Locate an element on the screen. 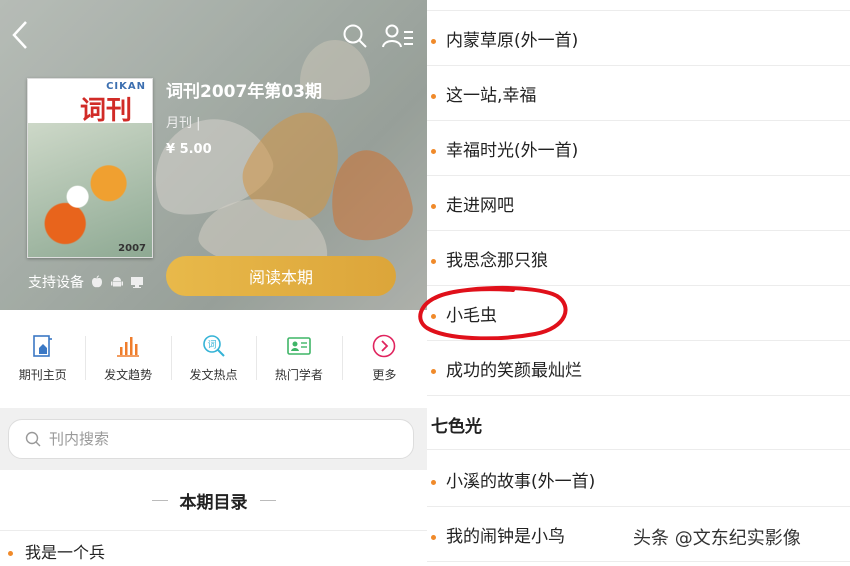 The width and height of the screenshot is (850, 566). search-box is located at coordinates (211, 439).